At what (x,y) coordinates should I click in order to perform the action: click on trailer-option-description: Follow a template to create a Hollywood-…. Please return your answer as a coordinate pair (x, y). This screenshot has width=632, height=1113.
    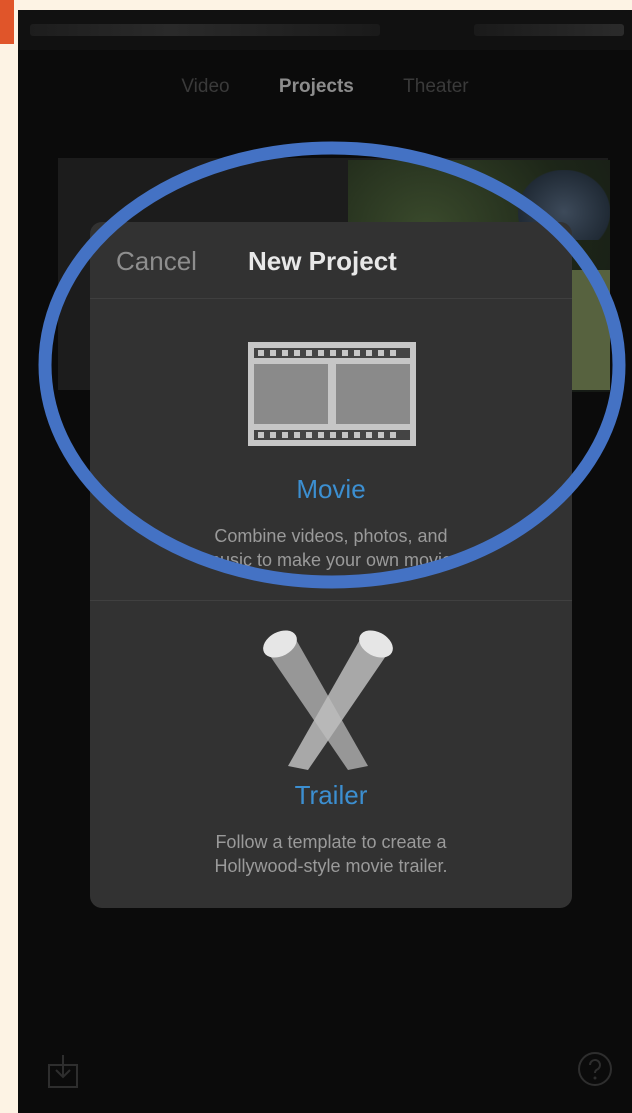
    Looking at the image, I should click on (331, 854).